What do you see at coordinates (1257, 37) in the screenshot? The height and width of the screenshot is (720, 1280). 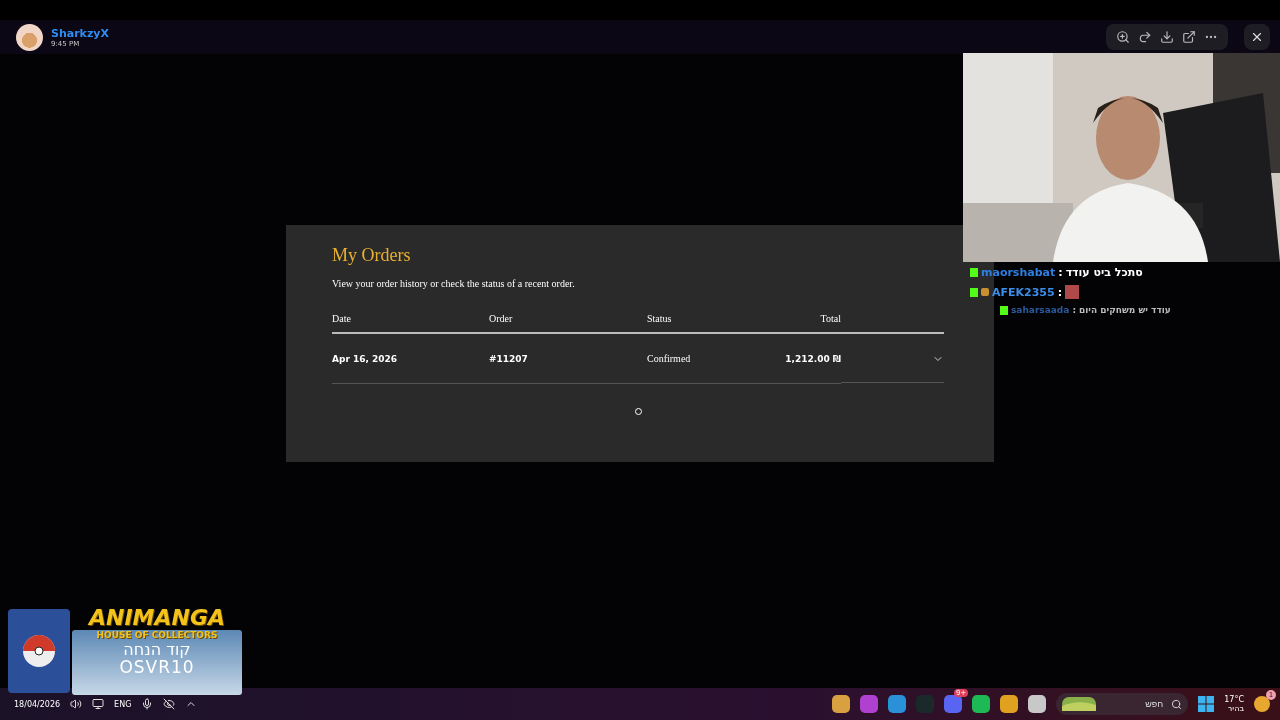 I see `close-button` at bounding box center [1257, 37].